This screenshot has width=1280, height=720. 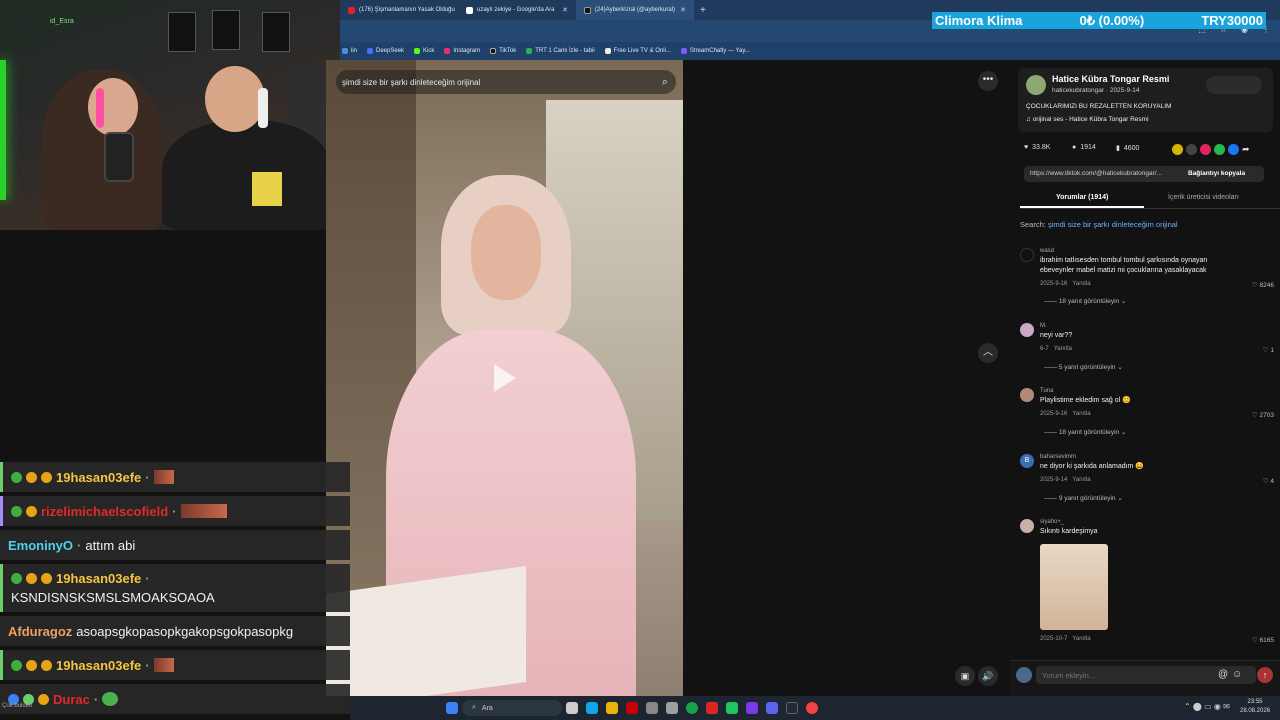 I want to click on comment-image, so click(x=1074, y=587).